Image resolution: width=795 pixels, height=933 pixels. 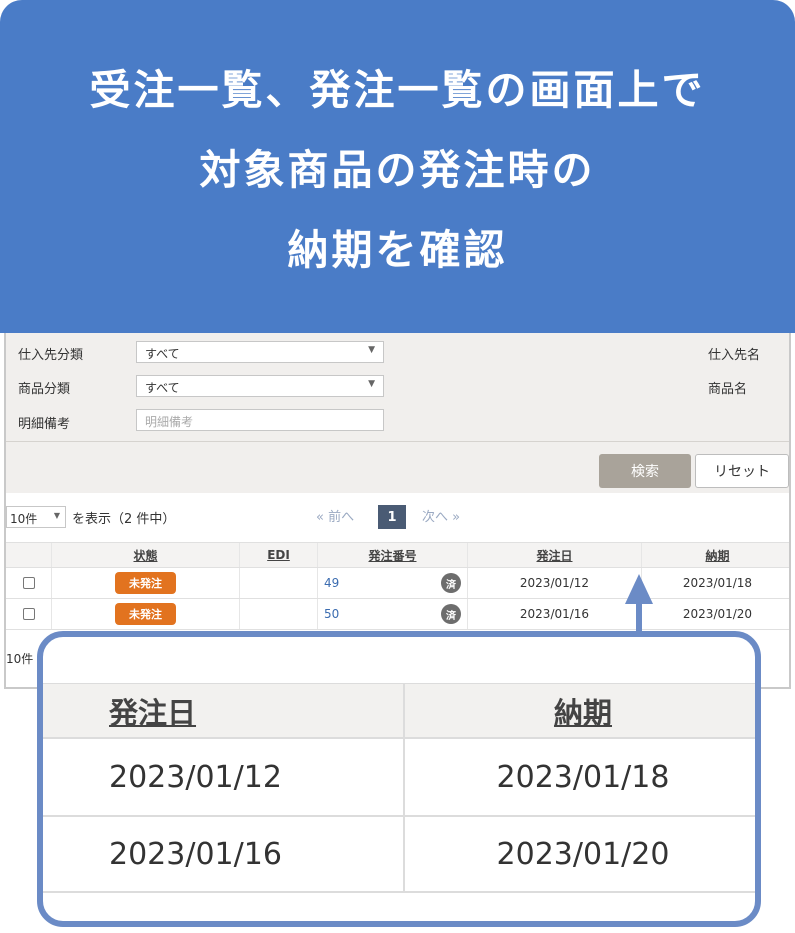 I want to click on delivery-date-cell: 2023/01/18, so click(x=717, y=583).